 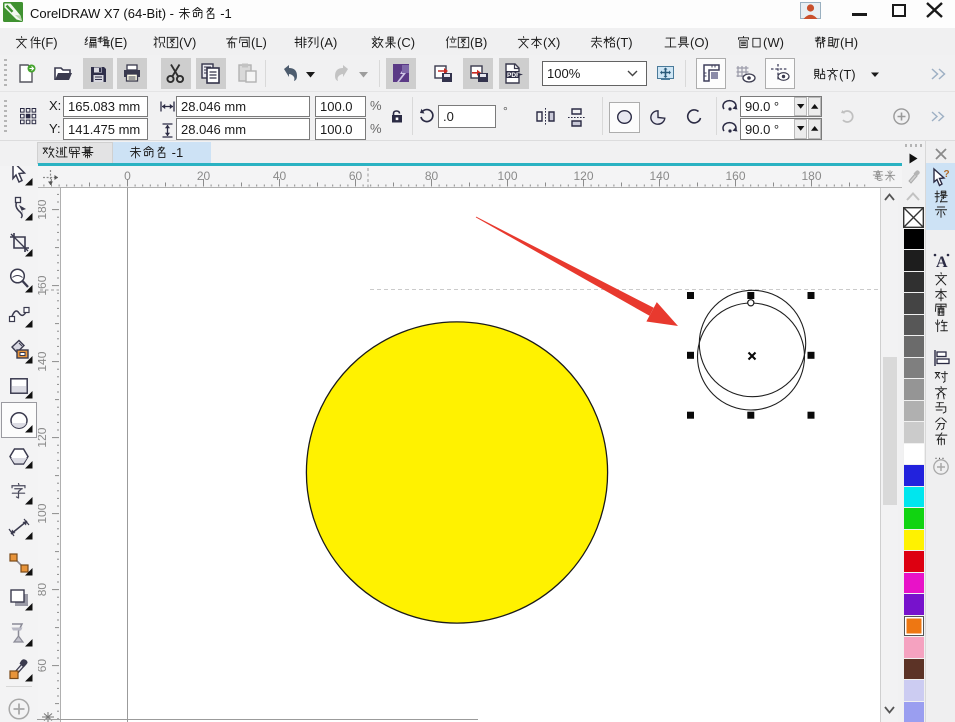 I want to click on svg-text: A, so click(x=942, y=262).